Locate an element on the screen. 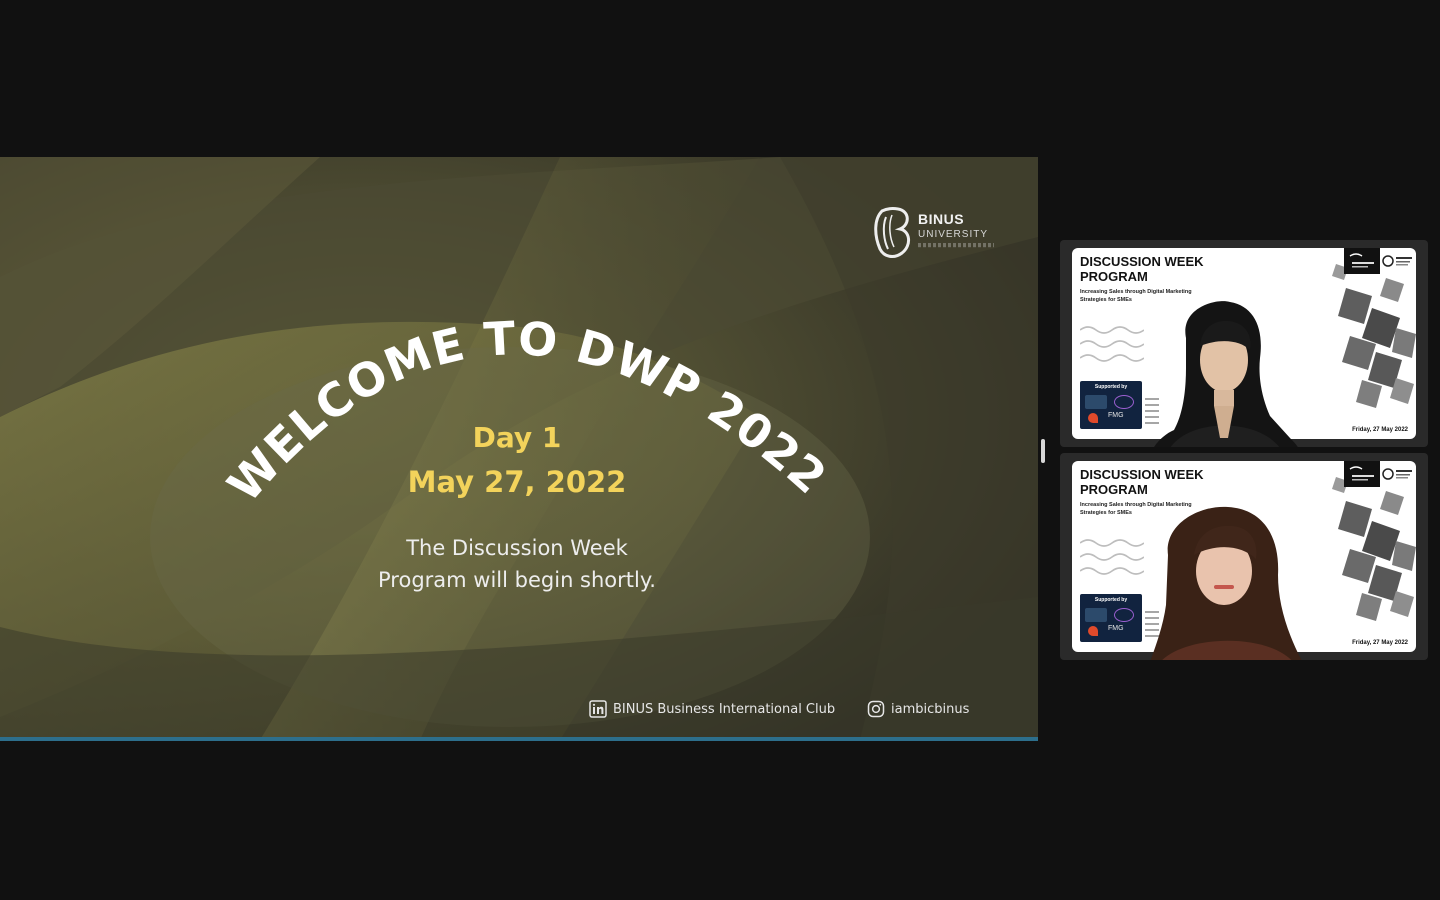 The image size is (1440, 900). day-label: Day 1 is located at coordinates (517, 437).